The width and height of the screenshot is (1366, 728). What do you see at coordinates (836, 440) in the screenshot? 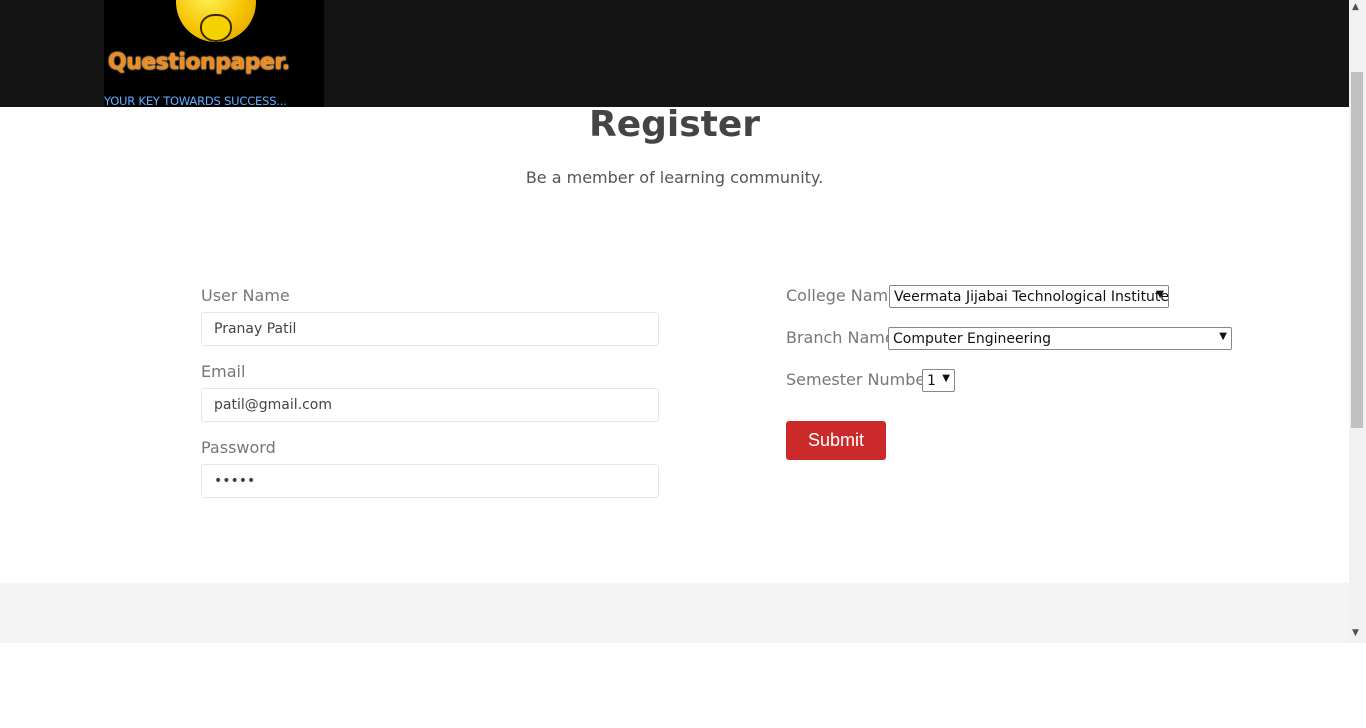
I see `submit-button: Submit` at bounding box center [836, 440].